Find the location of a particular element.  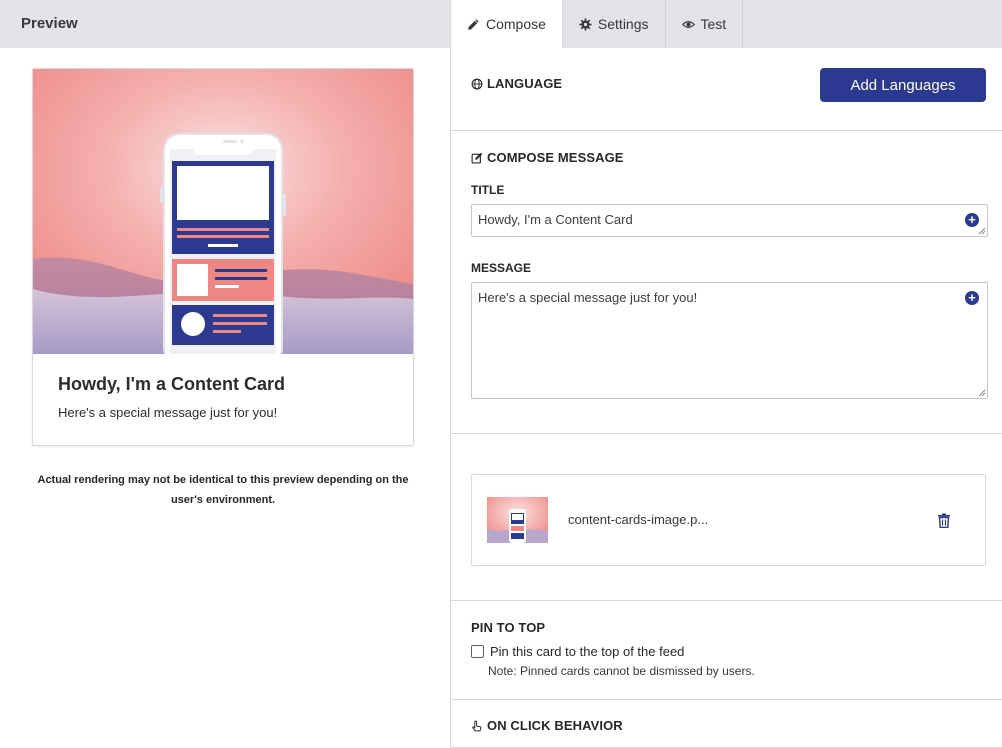

title-input: Howdy, I'm a Content Card + is located at coordinates (729, 220).